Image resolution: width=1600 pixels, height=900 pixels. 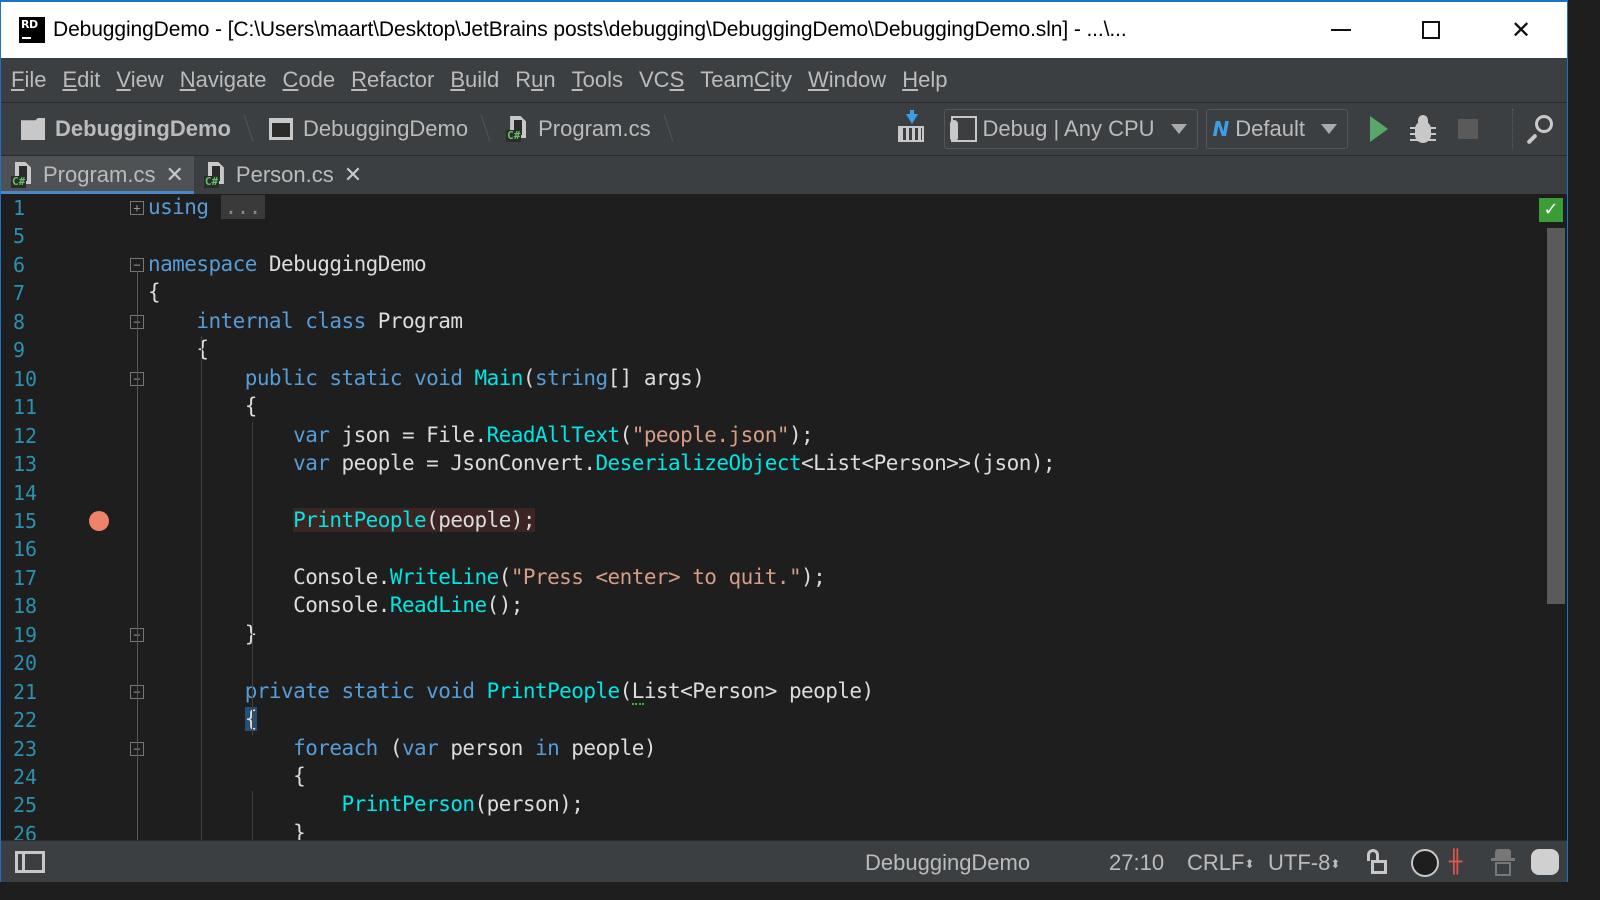 What do you see at coordinates (32, 379) in the screenshot?
I see `line-number: 10` at bounding box center [32, 379].